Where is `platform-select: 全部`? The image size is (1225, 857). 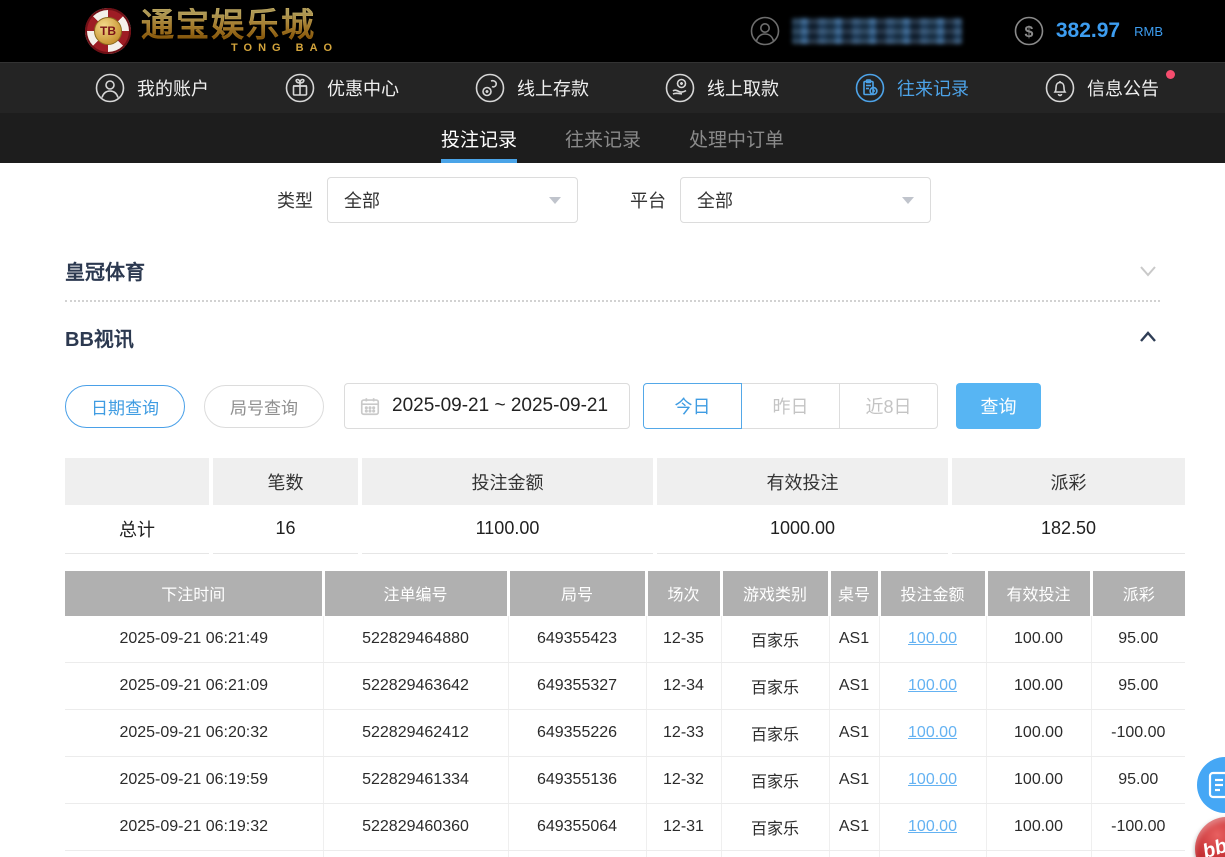 platform-select: 全部 is located at coordinates (805, 200).